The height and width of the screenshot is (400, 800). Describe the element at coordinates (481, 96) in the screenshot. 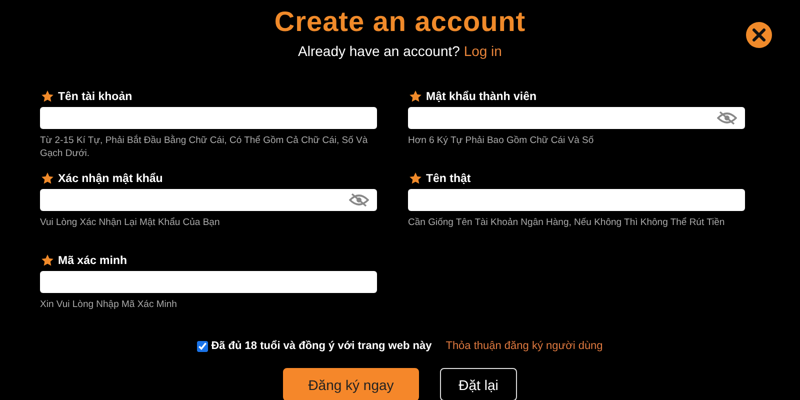

I see `field-label: Mật khẩu thành viên` at that location.